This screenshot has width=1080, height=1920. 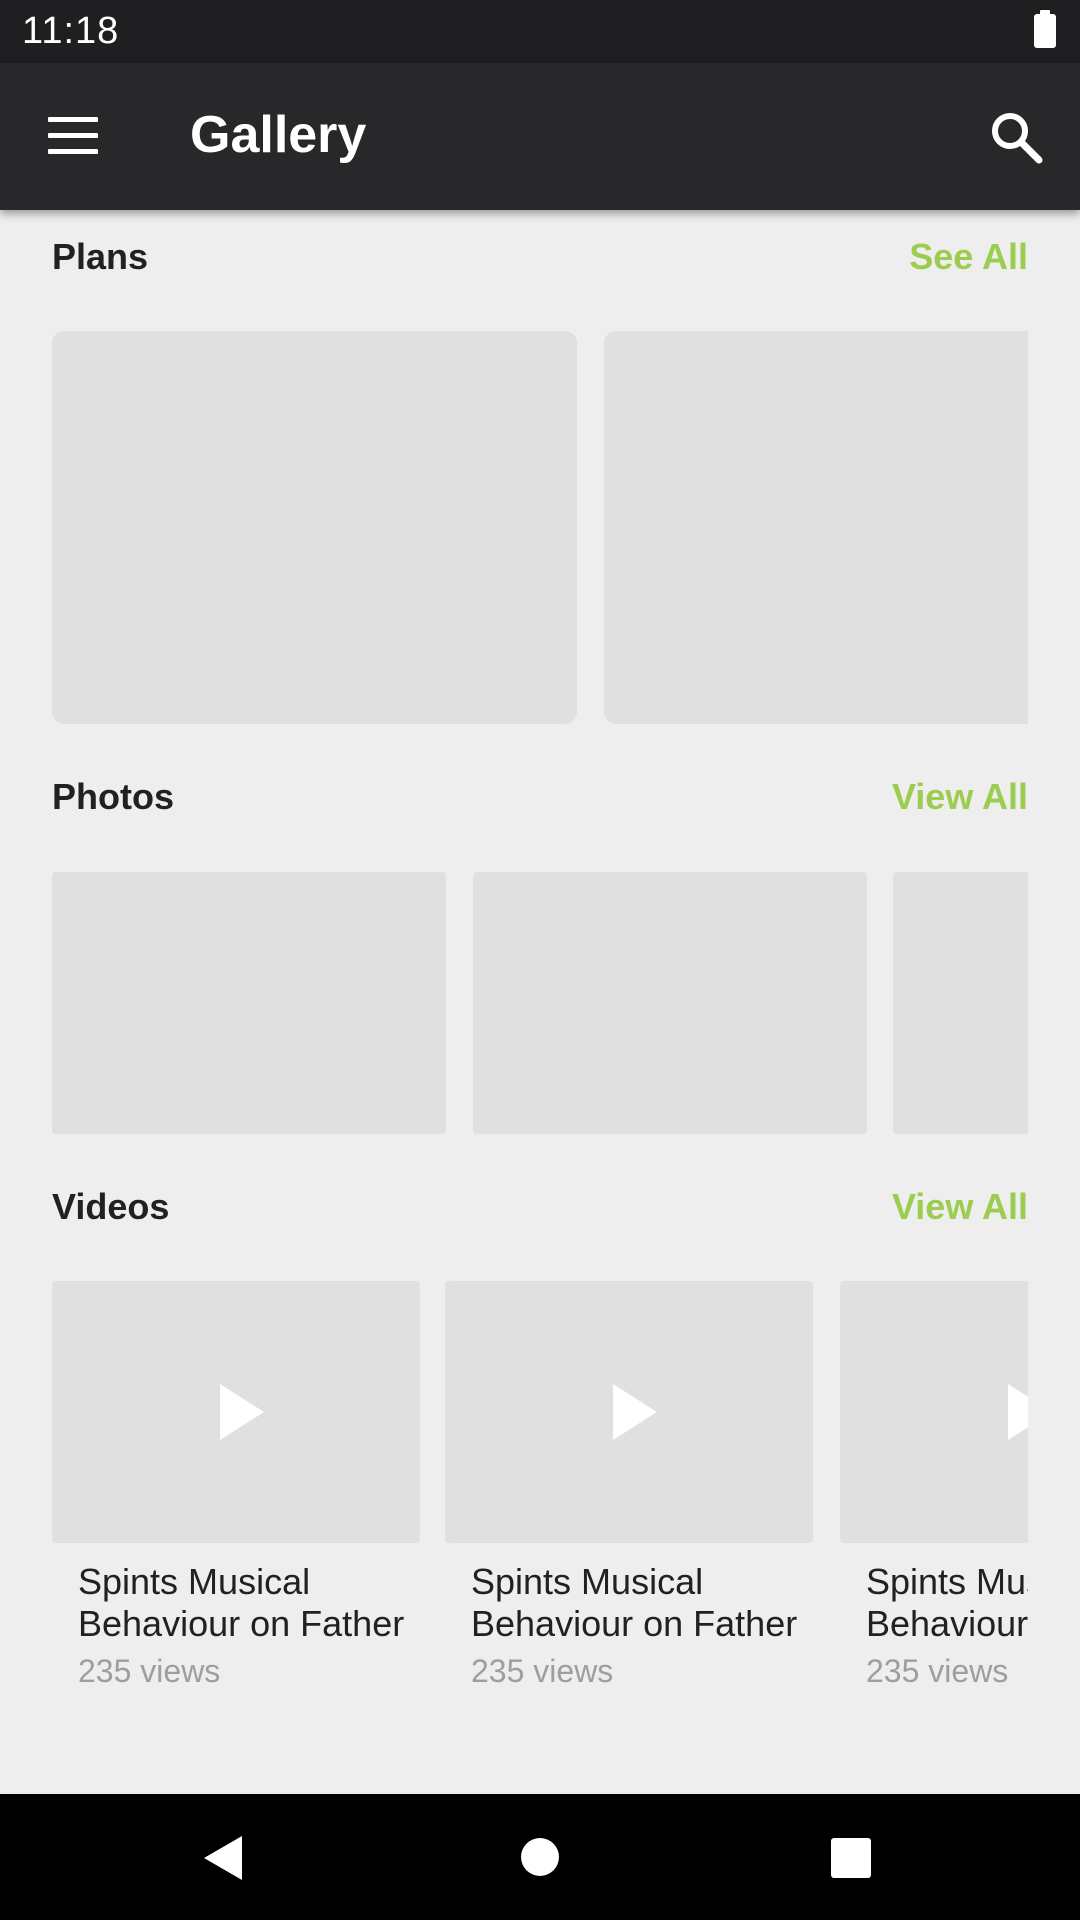 I want to click on photos-view-all-link: View All, so click(x=960, y=797).